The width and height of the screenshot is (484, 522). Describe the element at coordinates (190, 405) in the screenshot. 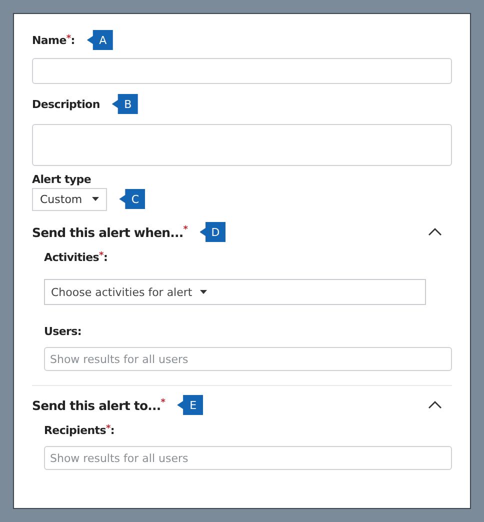

I see `callout-badge: E` at that location.